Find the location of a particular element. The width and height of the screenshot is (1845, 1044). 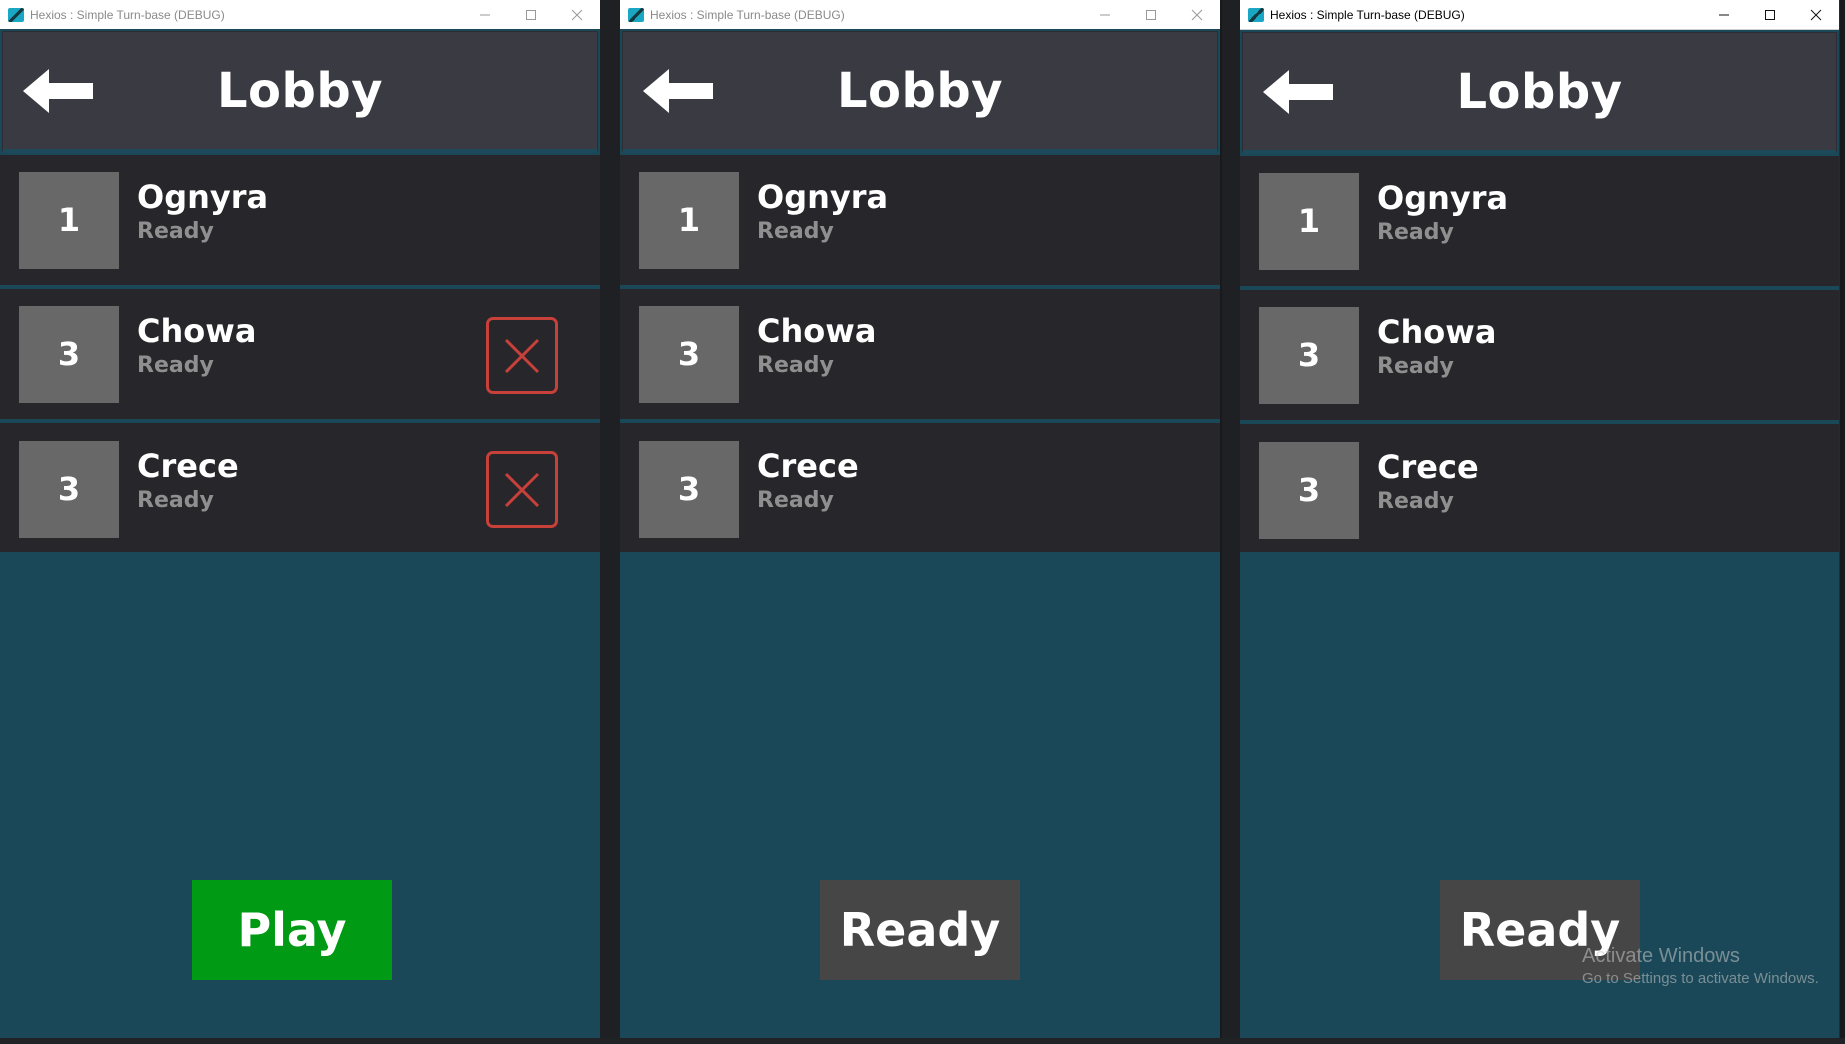

play-button: Play is located at coordinates (292, 930).